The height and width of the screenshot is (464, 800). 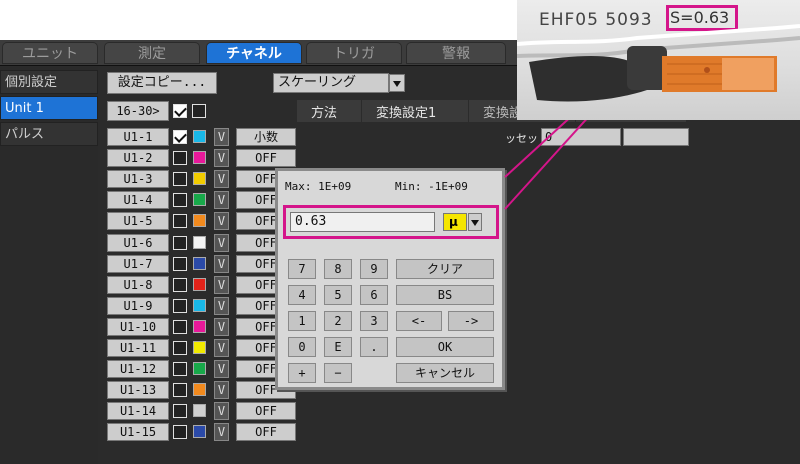 I want to click on channel-name-button: U1-14, so click(x=138, y=411).